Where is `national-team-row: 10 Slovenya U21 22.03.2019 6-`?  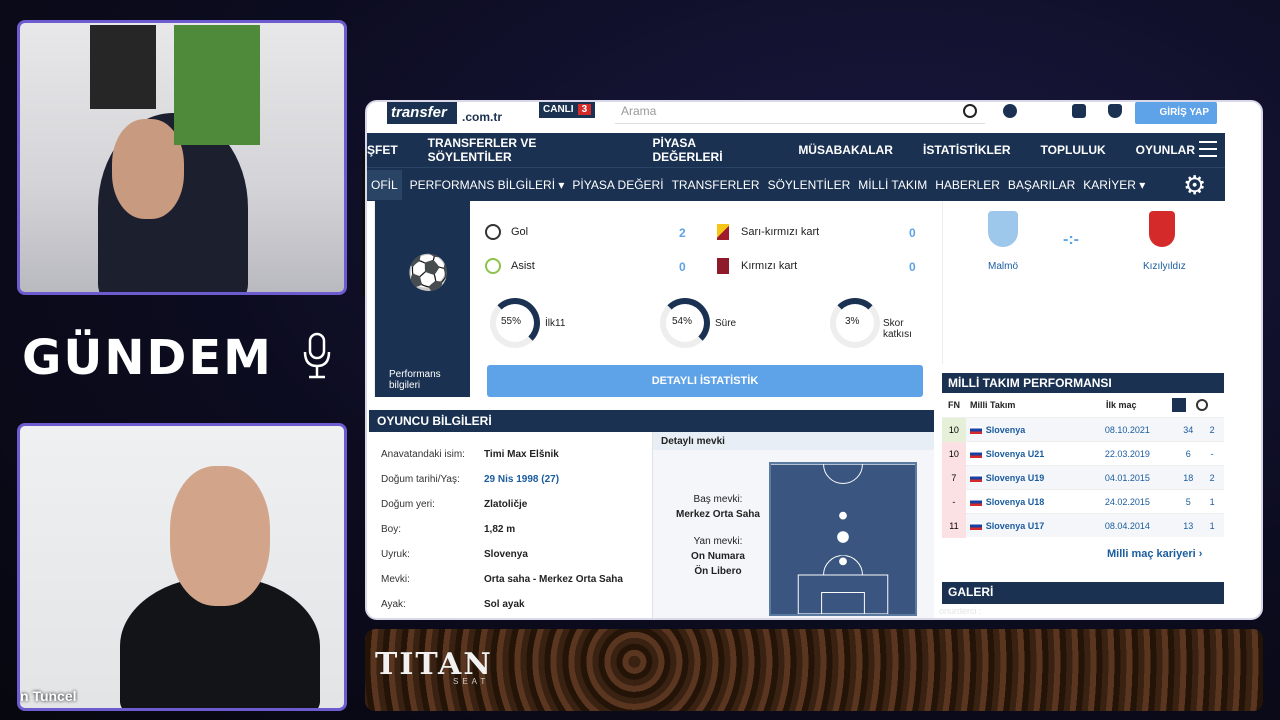
national-team-row: 10 Slovenya U21 22.03.2019 6- is located at coordinates (1083, 453).